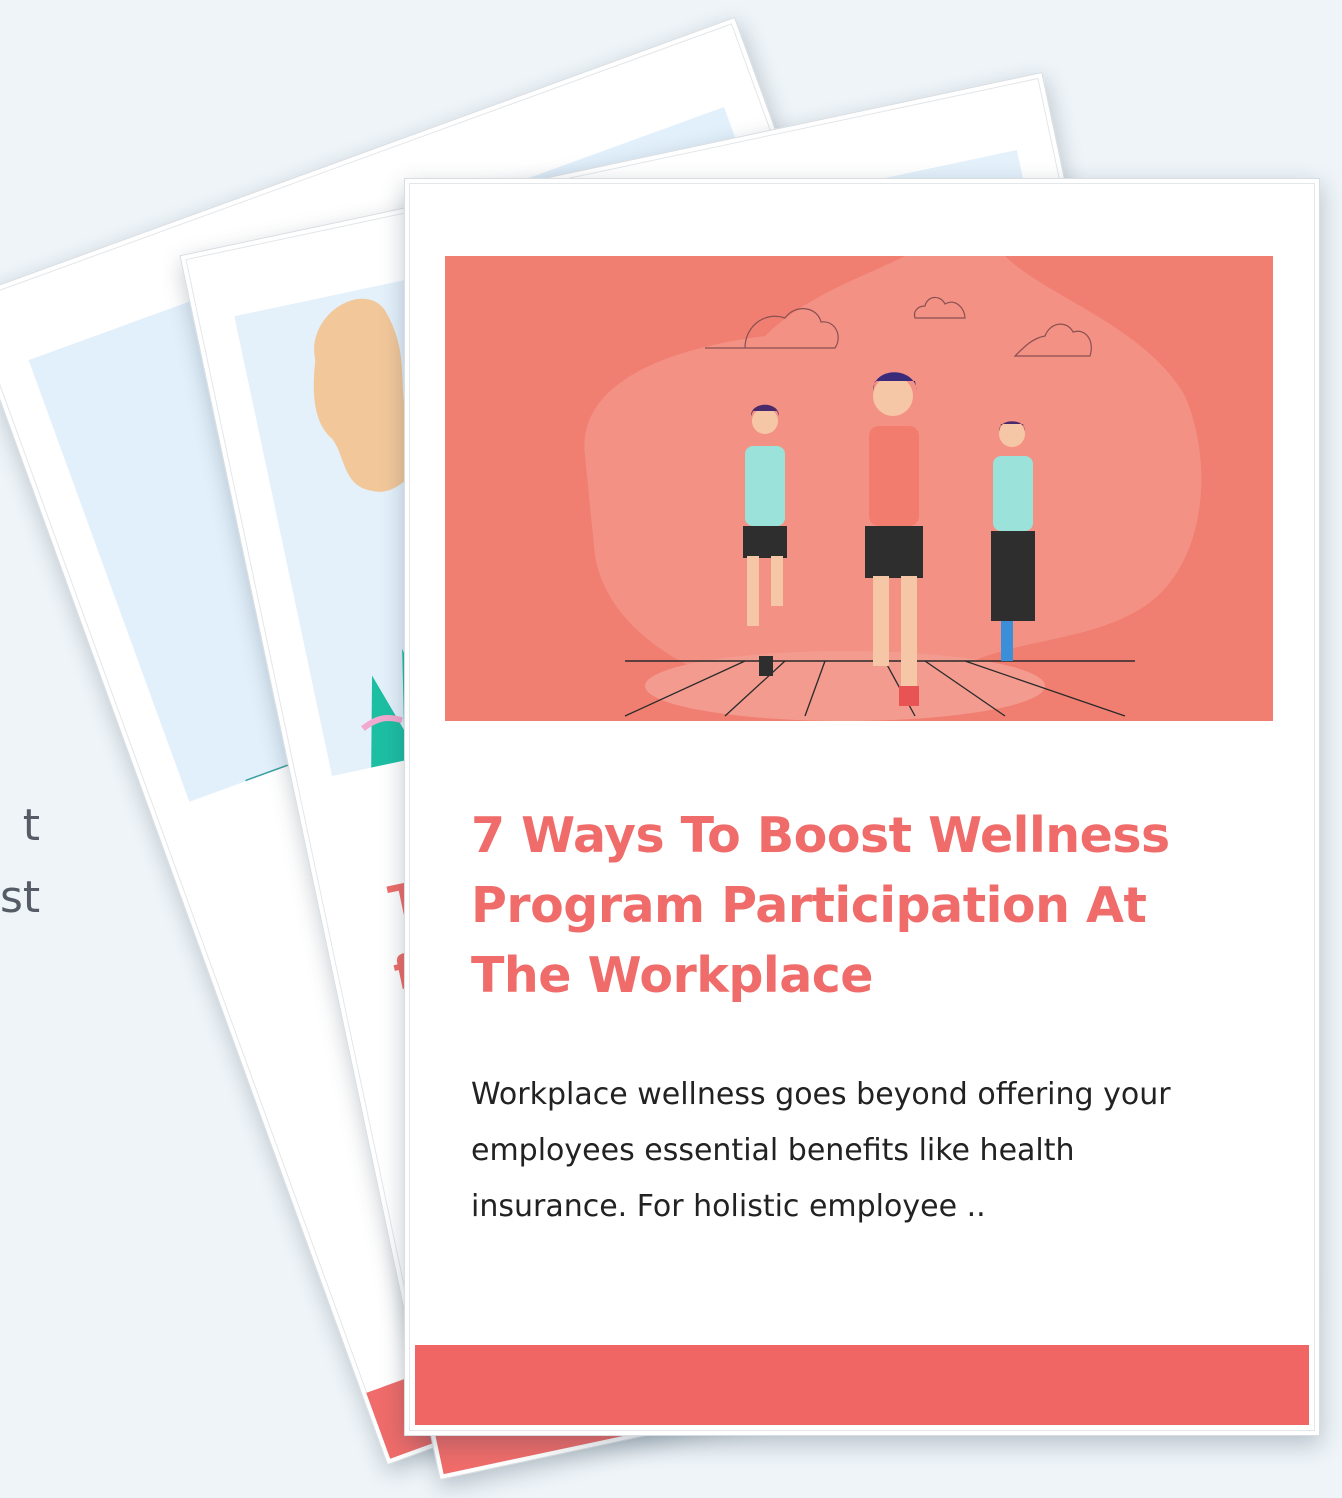  What do you see at coordinates (893, 488) in the screenshot?
I see `runners-scene` at bounding box center [893, 488].